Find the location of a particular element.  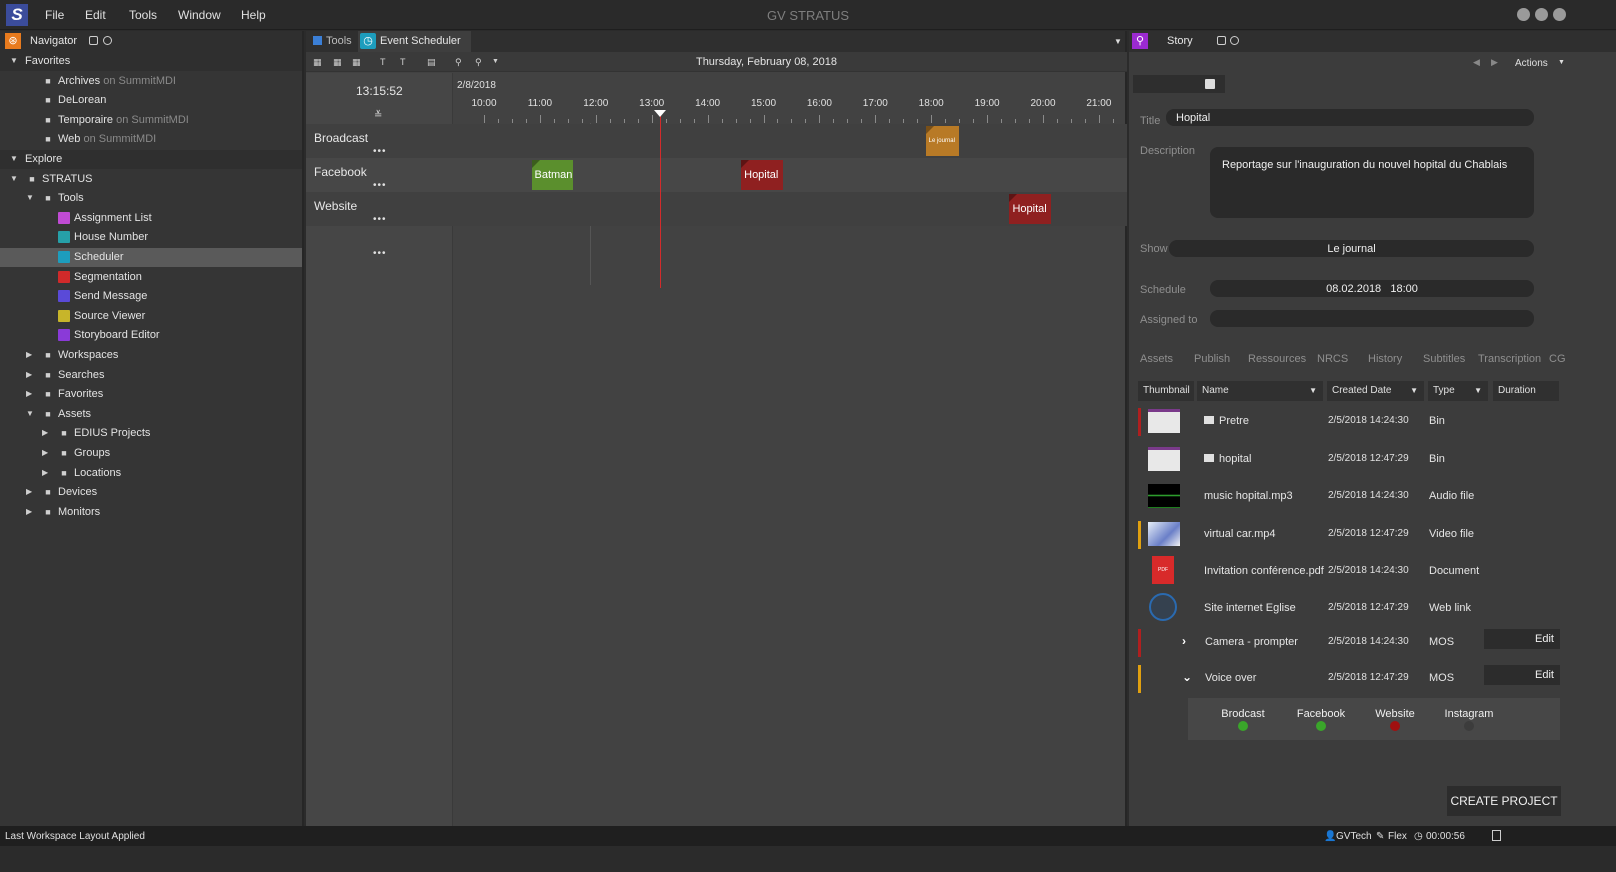

tree-item: Scheduler is located at coordinates (151, 257).